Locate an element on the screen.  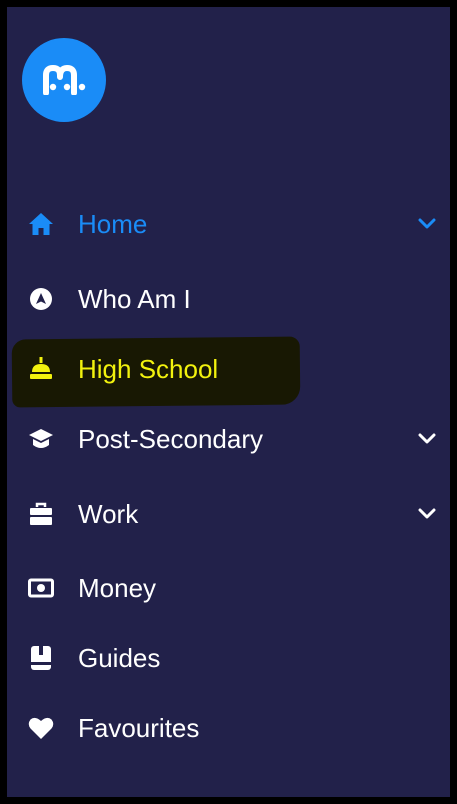
sidebar-item-guides: Guides is located at coordinates (228, 658).